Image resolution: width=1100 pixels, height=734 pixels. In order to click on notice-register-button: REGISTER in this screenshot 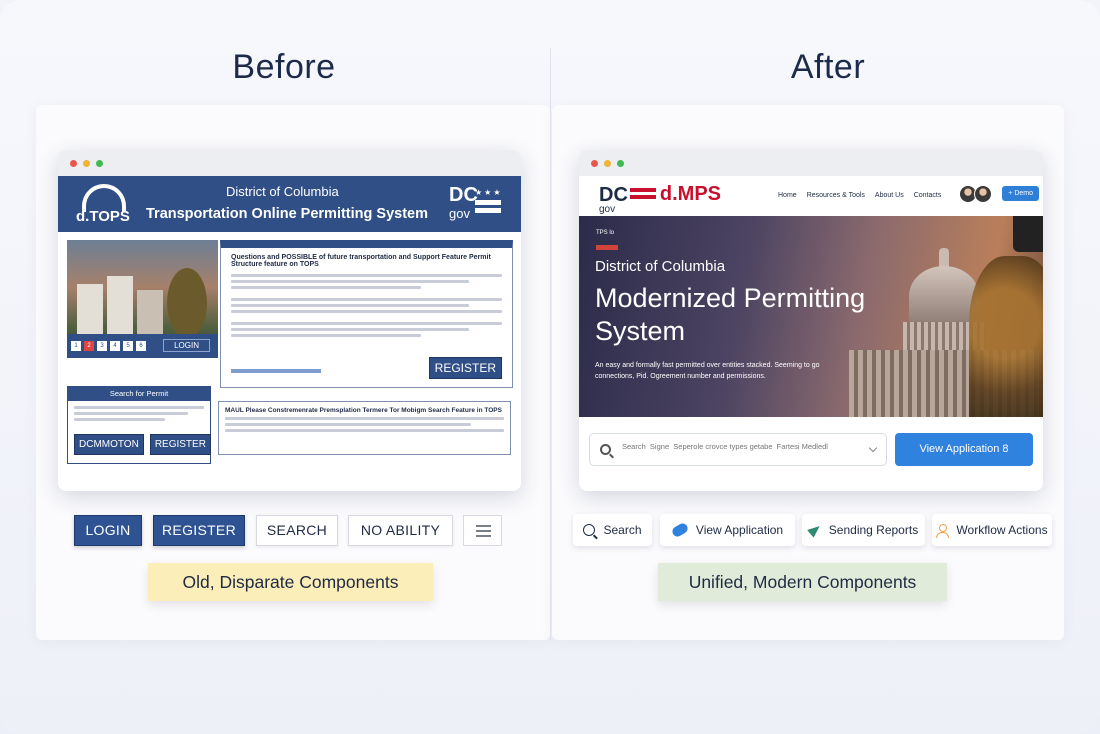, I will do `click(465, 368)`.